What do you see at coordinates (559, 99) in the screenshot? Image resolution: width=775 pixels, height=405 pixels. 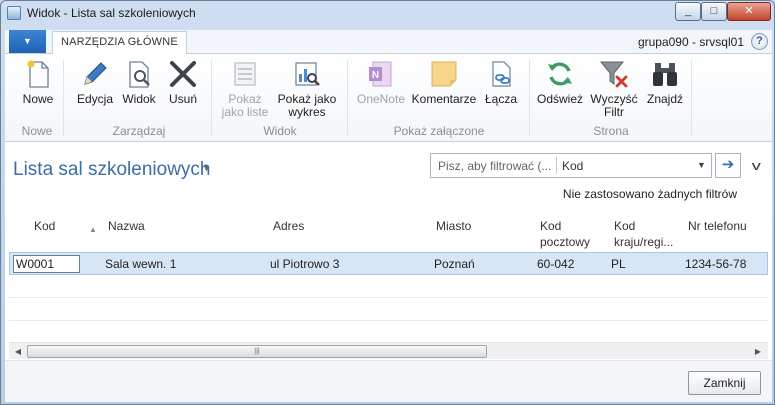 I see `ribbon-button-label: Odśwież` at bounding box center [559, 99].